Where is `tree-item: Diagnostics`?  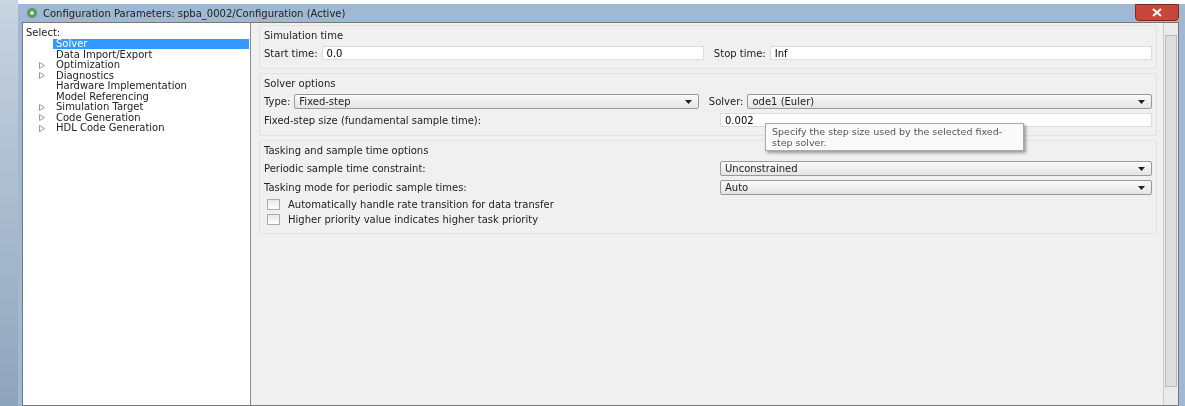 tree-item: Diagnostics is located at coordinates (85, 75).